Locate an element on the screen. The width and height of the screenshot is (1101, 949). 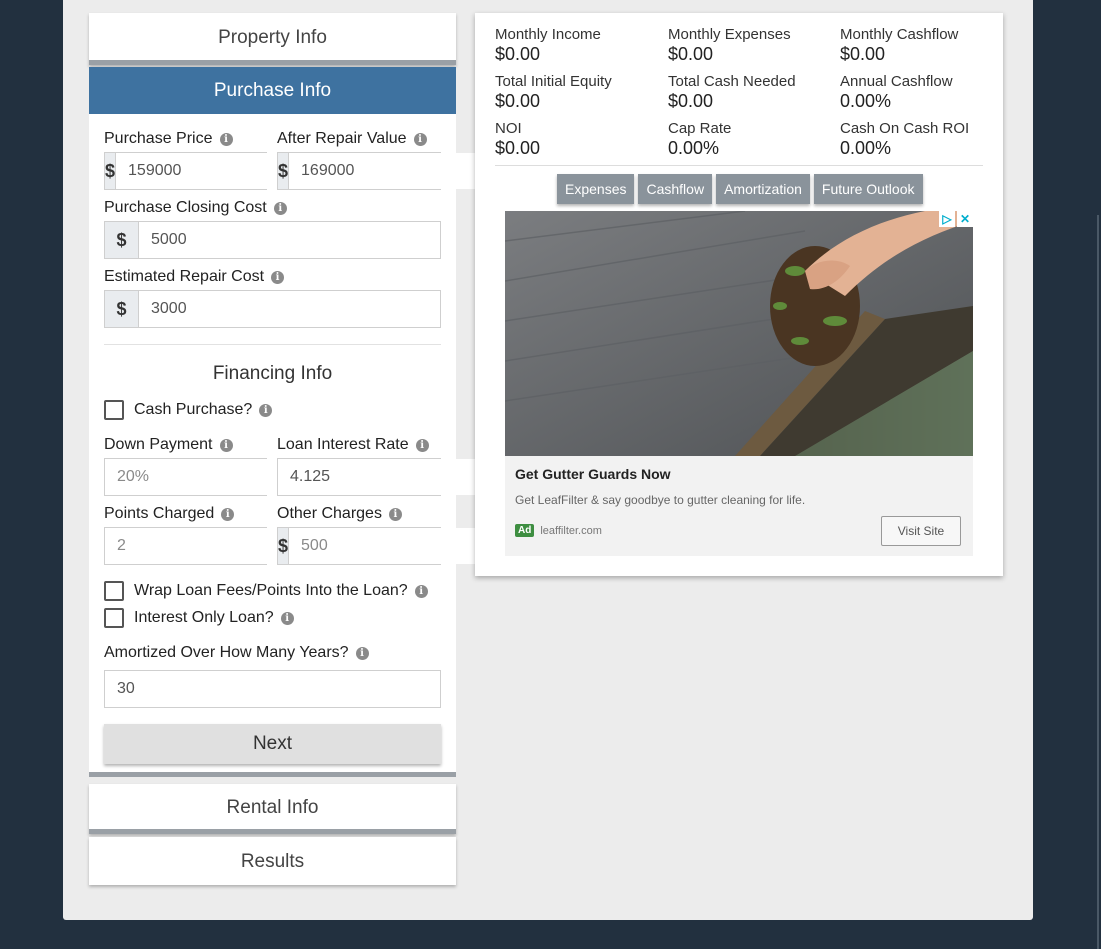
after-repair-value-group: $ is located at coordinates (399, 171).